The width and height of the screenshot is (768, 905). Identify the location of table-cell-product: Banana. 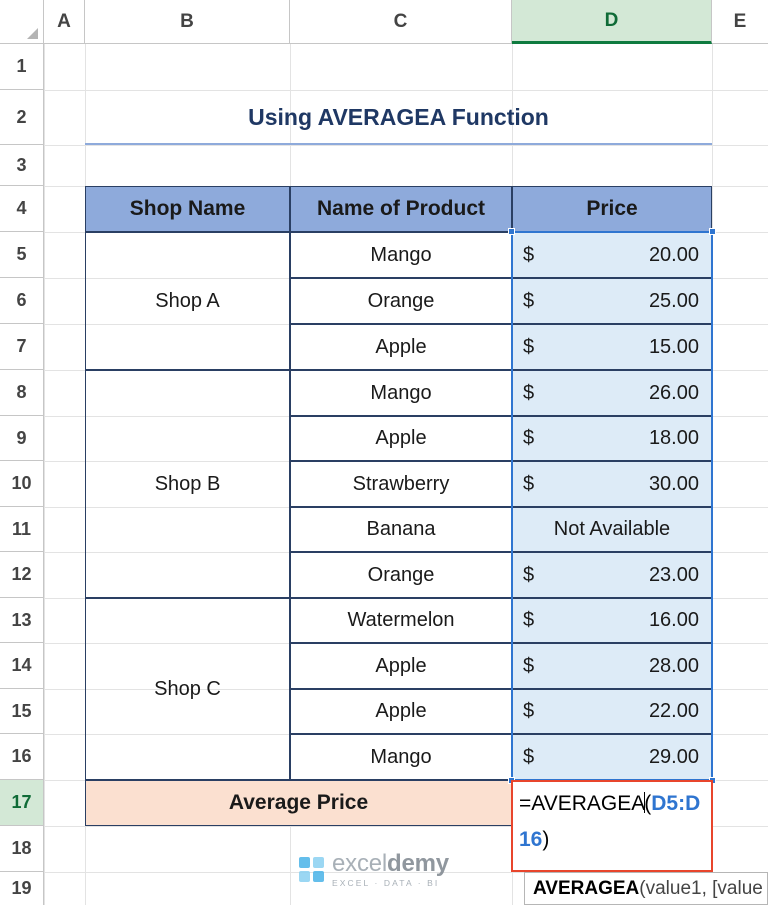
(401, 529).